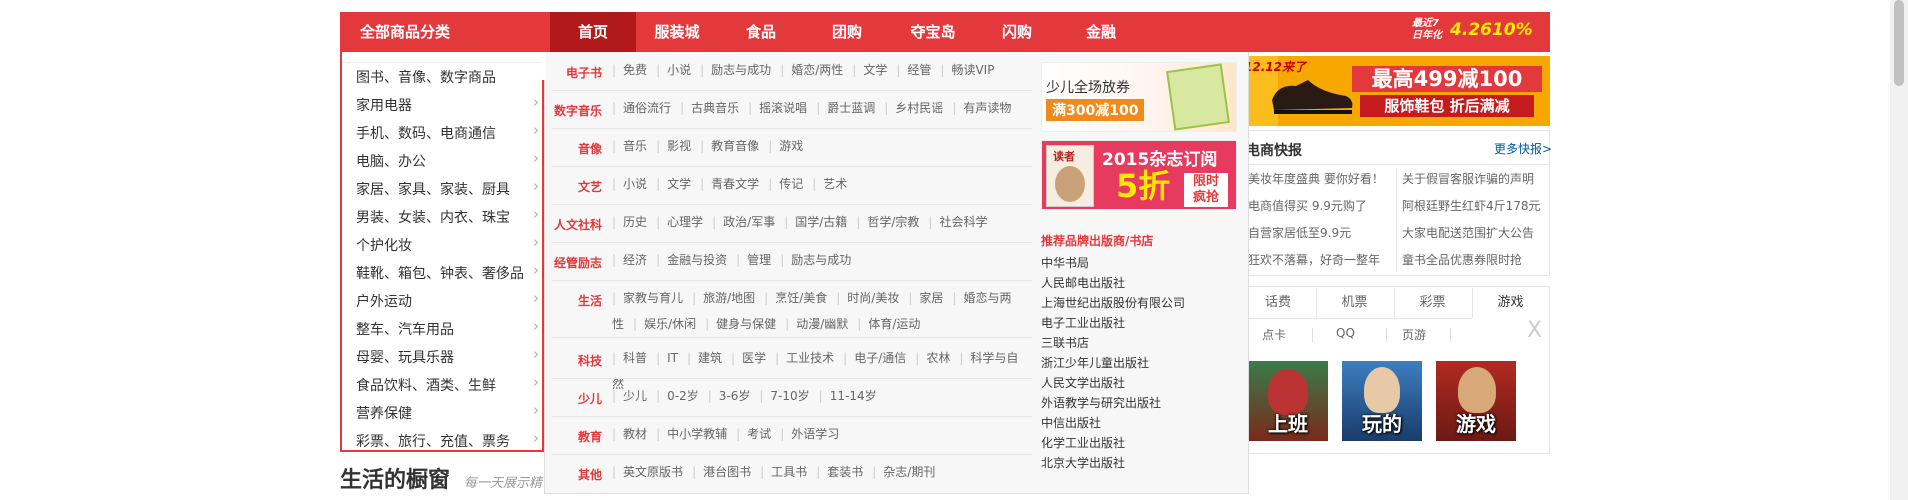  What do you see at coordinates (683, 396) in the screenshot?
I see `flyout-link: 0-2岁` at bounding box center [683, 396].